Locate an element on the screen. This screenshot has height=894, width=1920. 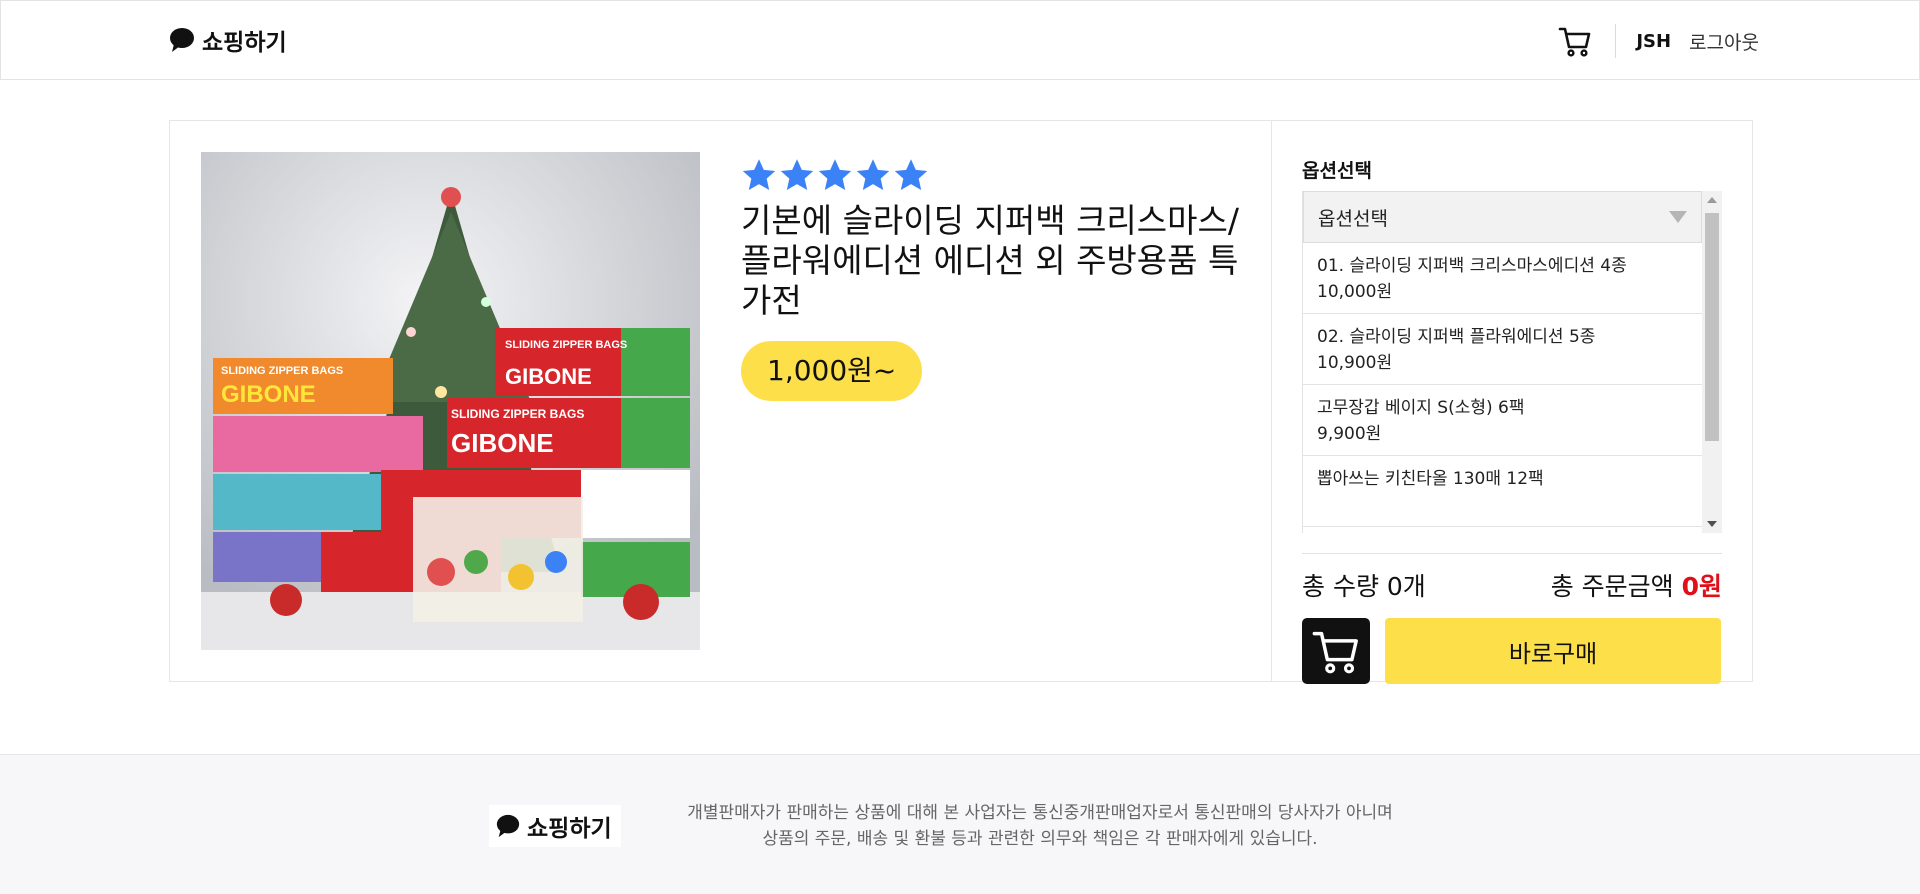
option-item: 01. 슬라이딩 지퍼백 크리스마스에디션 4종 10,000원 is located at coordinates (1502, 278).